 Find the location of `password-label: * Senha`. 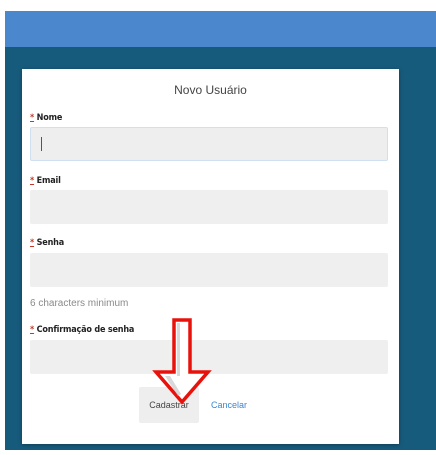

password-label: * Senha is located at coordinates (47, 243).